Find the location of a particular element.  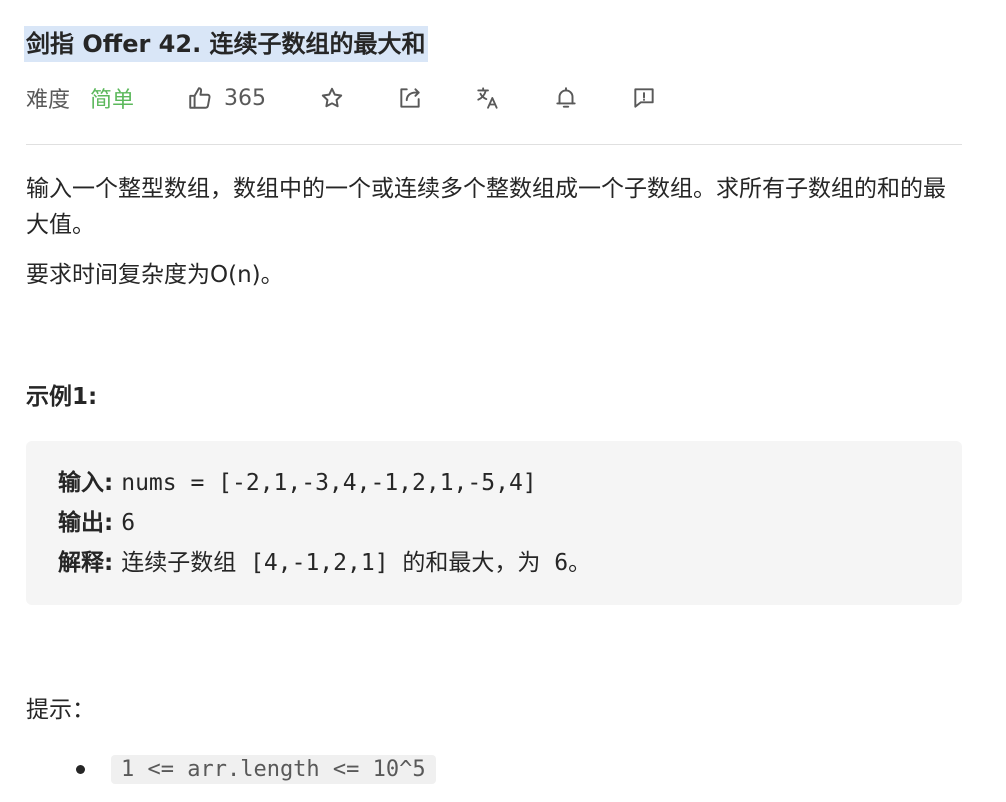

example-title: 示例1: is located at coordinates (62, 397).